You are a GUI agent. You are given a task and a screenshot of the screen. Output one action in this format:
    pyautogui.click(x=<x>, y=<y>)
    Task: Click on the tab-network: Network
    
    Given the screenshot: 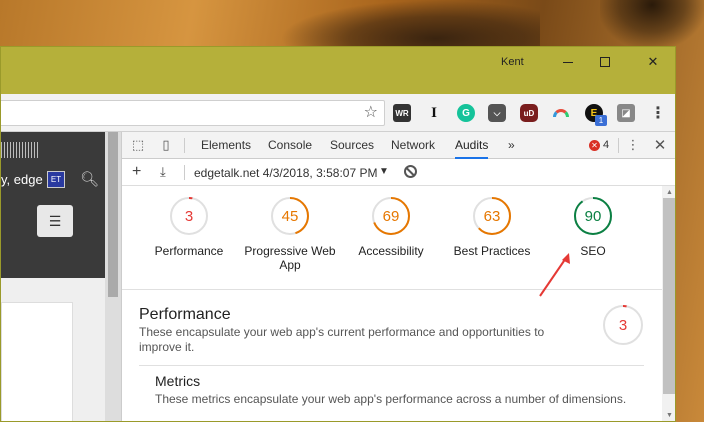 What is the action you would take?
    pyautogui.click(x=413, y=145)
    